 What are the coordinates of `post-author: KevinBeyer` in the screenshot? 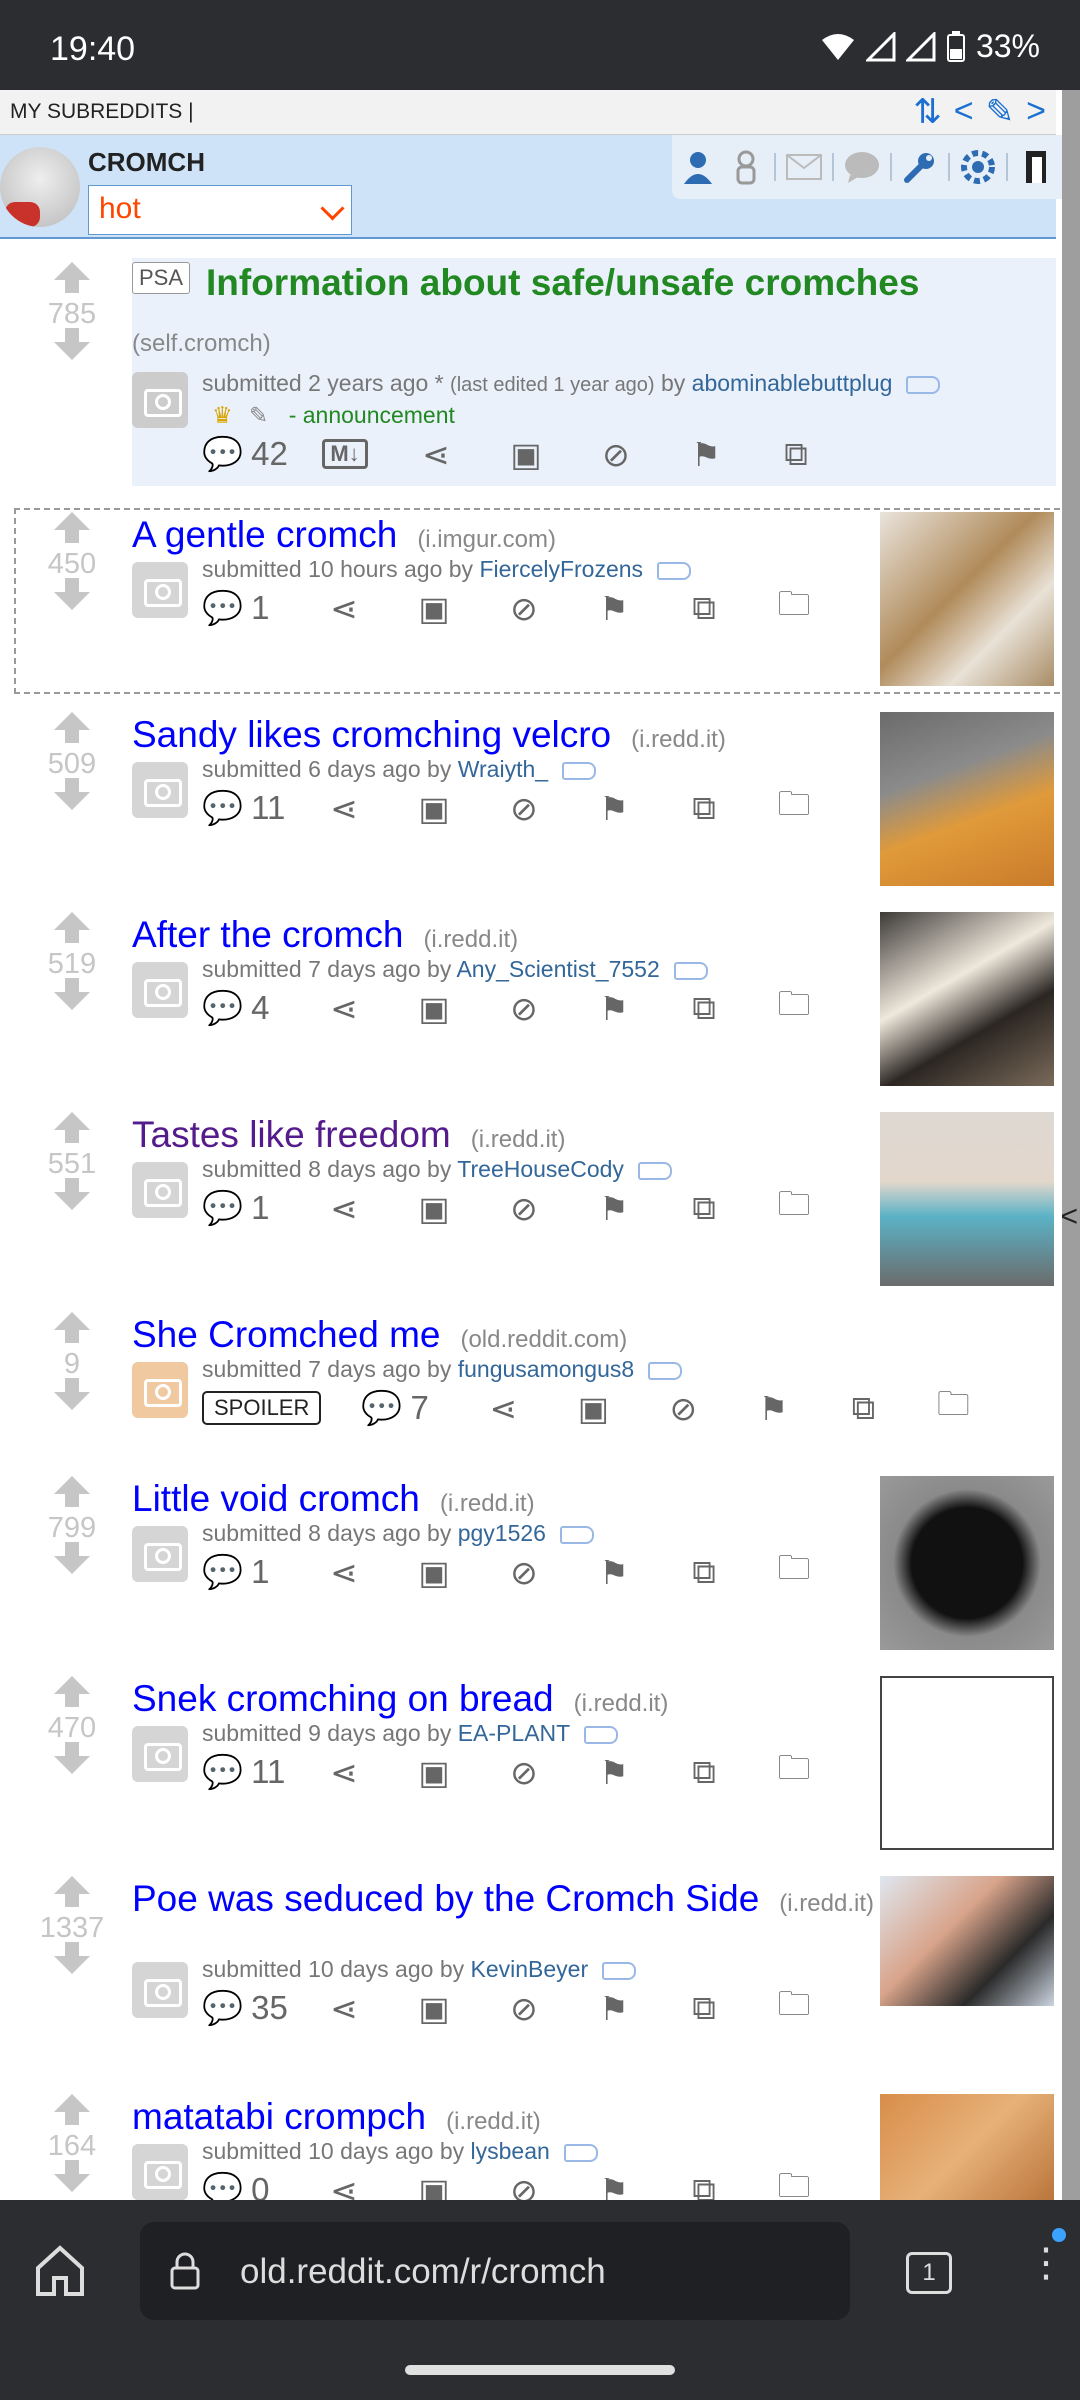 It's located at (530, 1969).